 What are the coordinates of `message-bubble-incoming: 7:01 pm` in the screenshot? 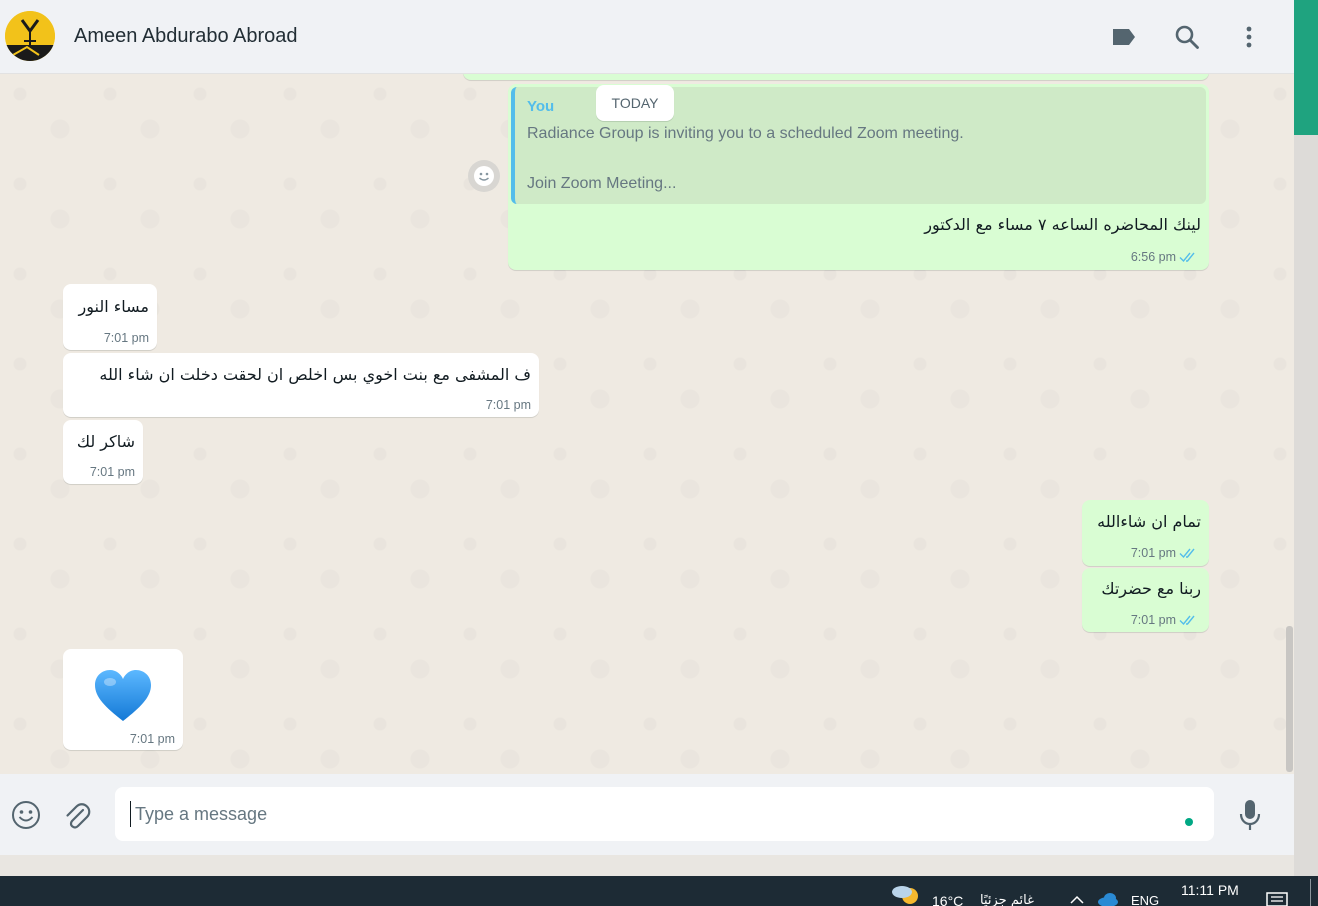 It's located at (123, 699).